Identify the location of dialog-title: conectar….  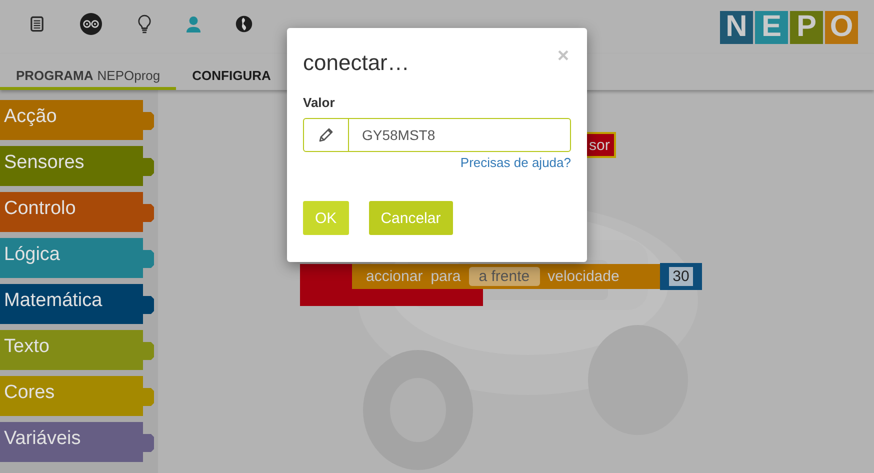
(356, 62).